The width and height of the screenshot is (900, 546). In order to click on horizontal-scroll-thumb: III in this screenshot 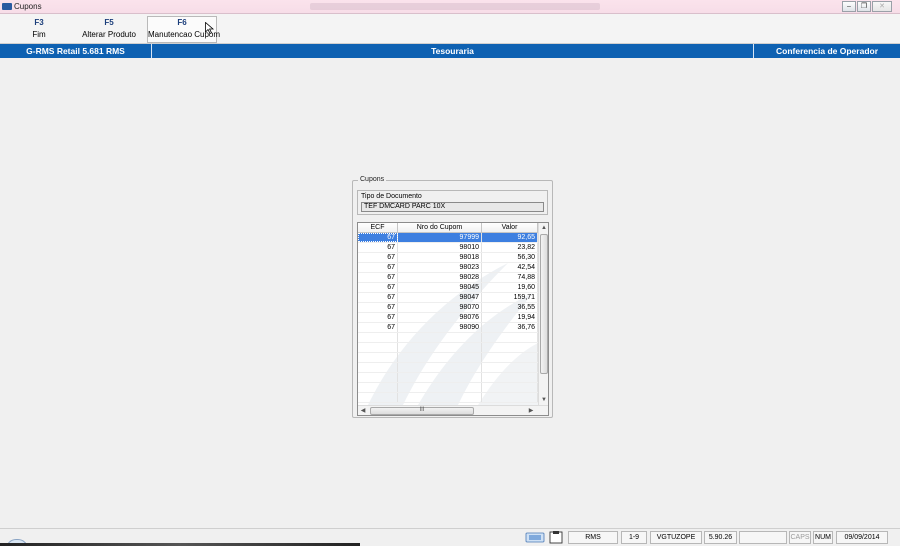, I will do `click(422, 411)`.